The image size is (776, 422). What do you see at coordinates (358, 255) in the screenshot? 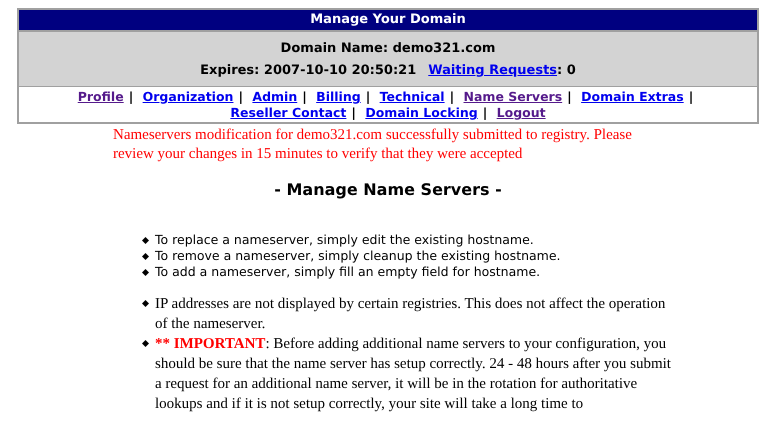
I see `tip-text: To remove a nameserver, simply cleanup the existing hostname.` at bounding box center [358, 255].